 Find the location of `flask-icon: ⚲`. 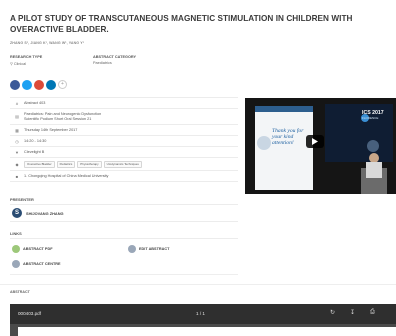

flask-icon: ⚲ is located at coordinates (11, 64).